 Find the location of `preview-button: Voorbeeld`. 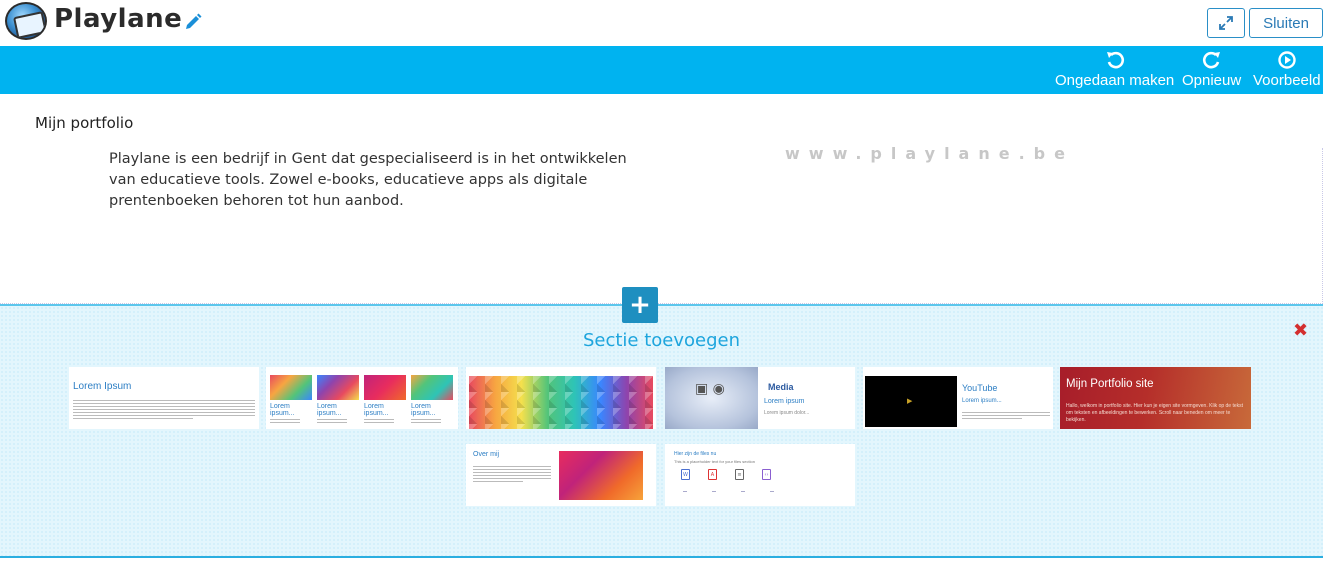

preview-button: Voorbeeld is located at coordinates (1287, 69).